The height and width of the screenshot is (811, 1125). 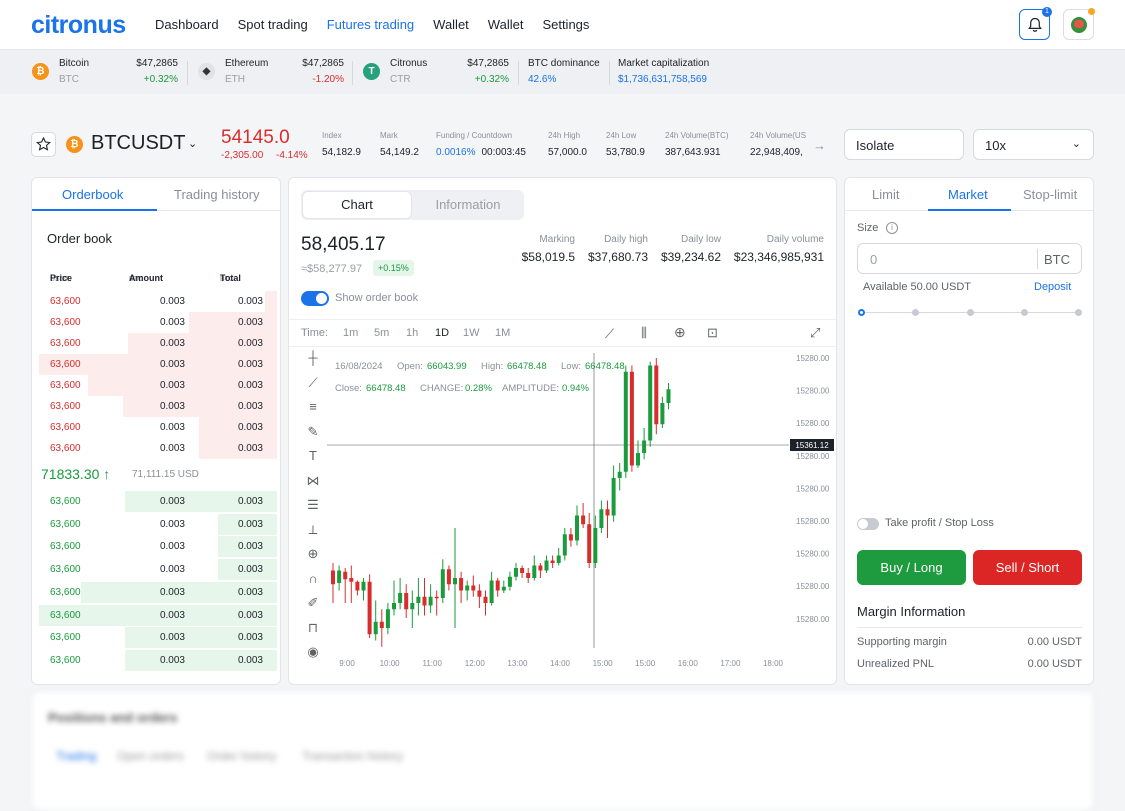 What do you see at coordinates (819, 145) in the screenshot?
I see `arrow-right-icon: →` at bounding box center [819, 145].